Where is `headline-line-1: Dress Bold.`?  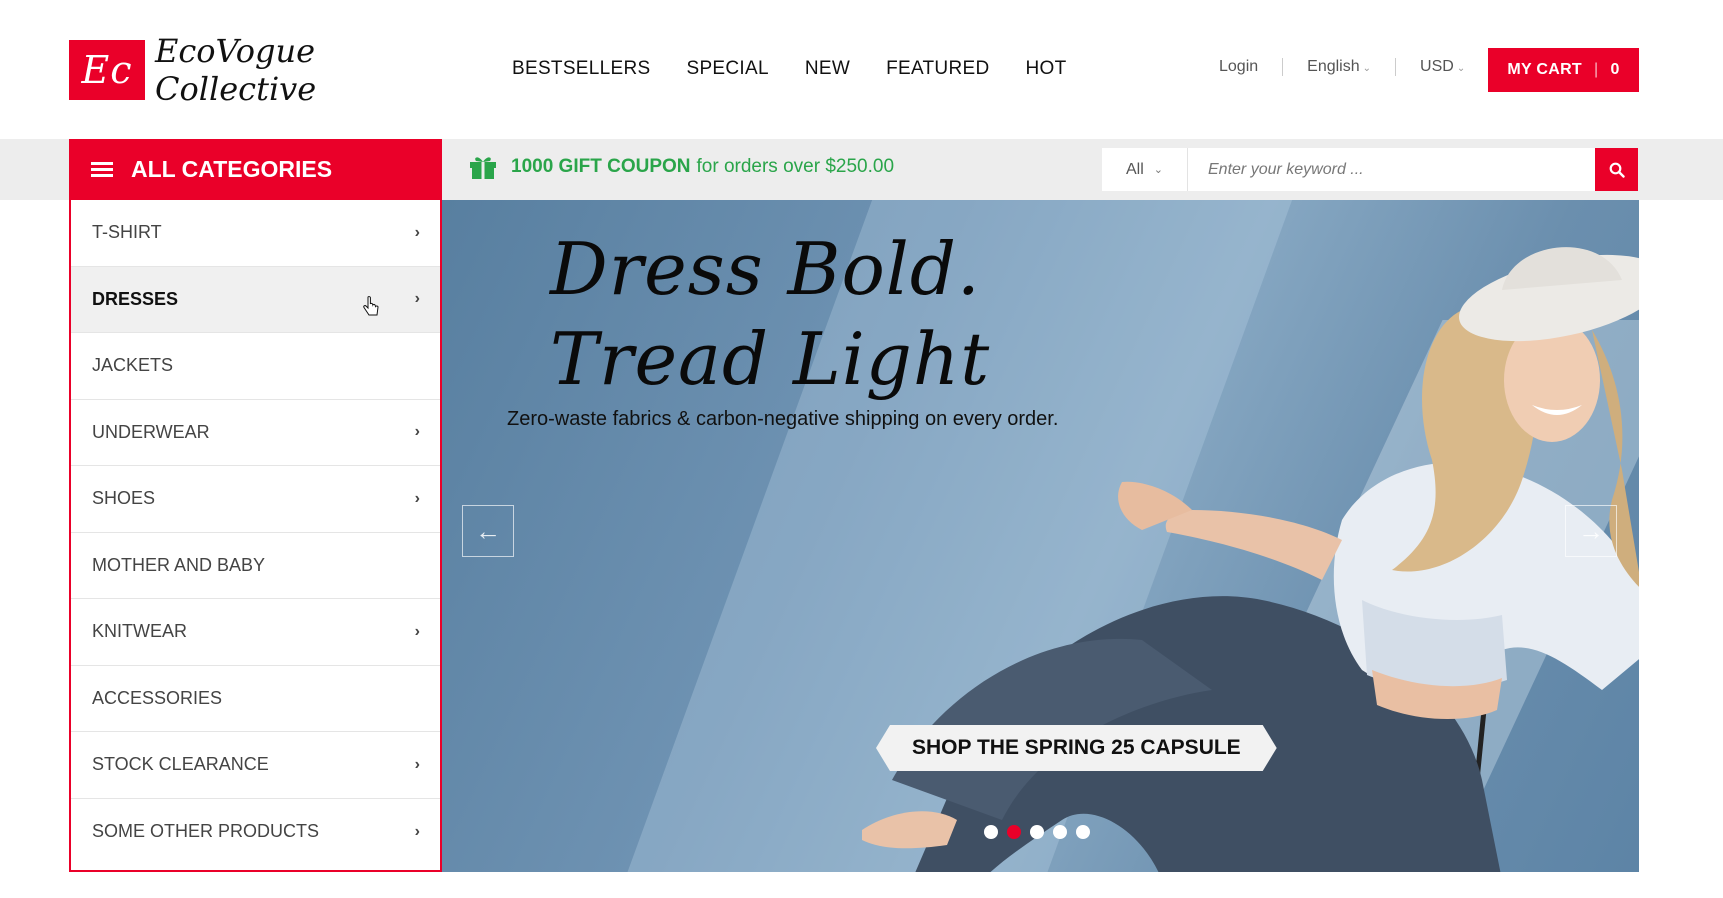 headline-line-1: Dress Bold. is located at coordinates (765, 269).